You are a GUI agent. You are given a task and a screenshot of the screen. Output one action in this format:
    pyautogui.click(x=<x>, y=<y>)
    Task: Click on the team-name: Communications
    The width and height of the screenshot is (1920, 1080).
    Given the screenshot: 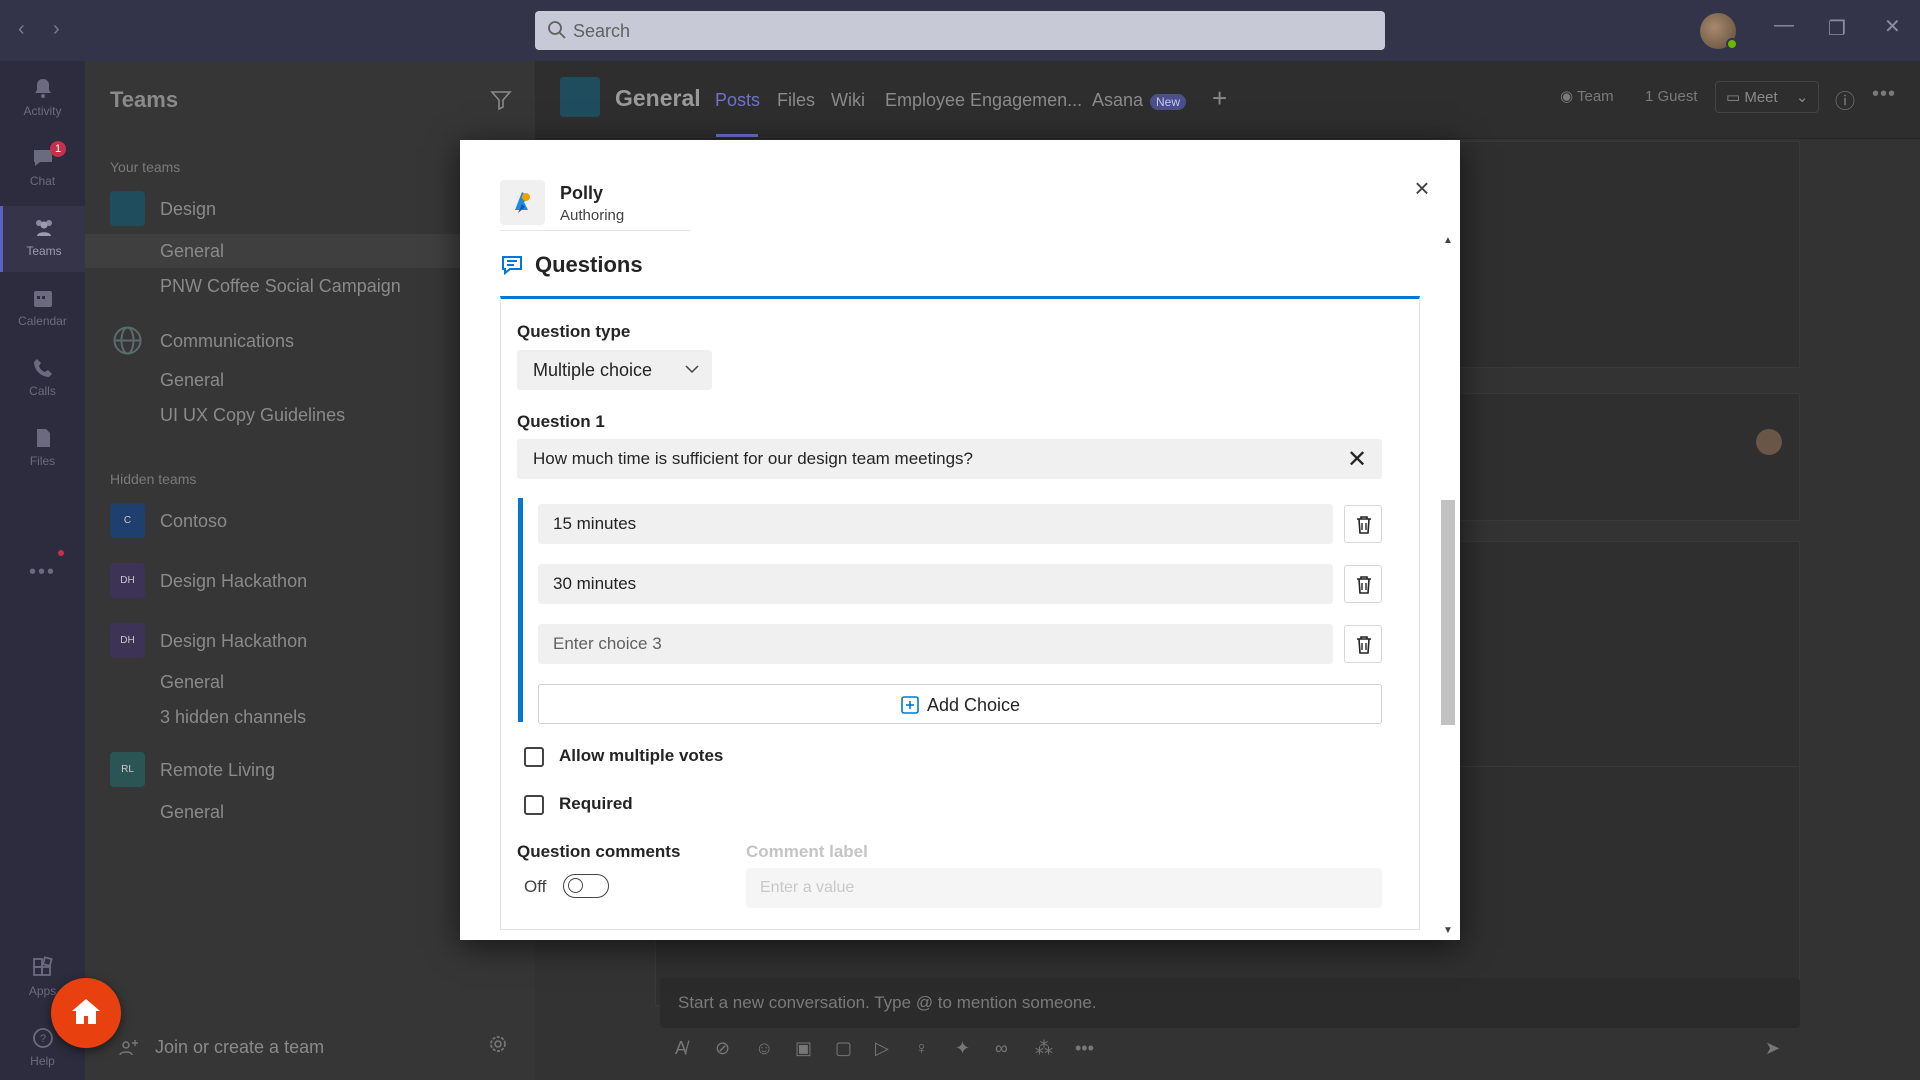 What is the action you would take?
    pyautogui.click(x=227, y=341)
    